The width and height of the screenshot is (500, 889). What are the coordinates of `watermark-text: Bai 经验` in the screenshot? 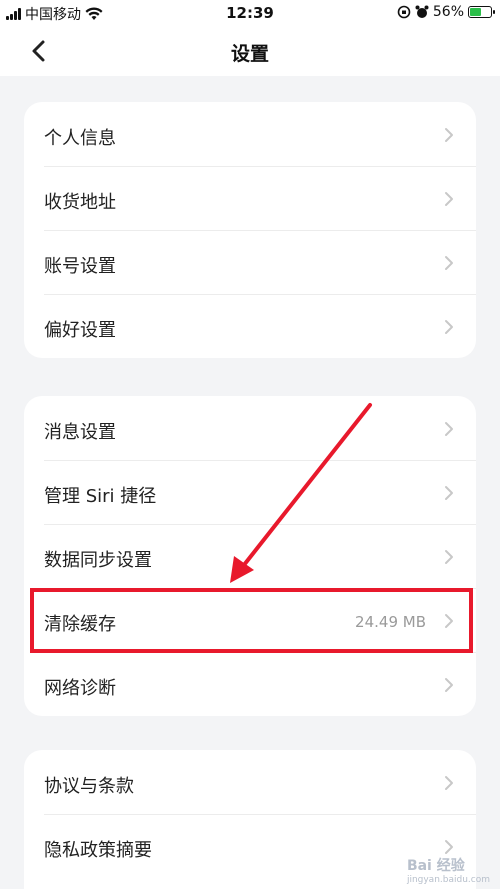 It's located at (435, 866).